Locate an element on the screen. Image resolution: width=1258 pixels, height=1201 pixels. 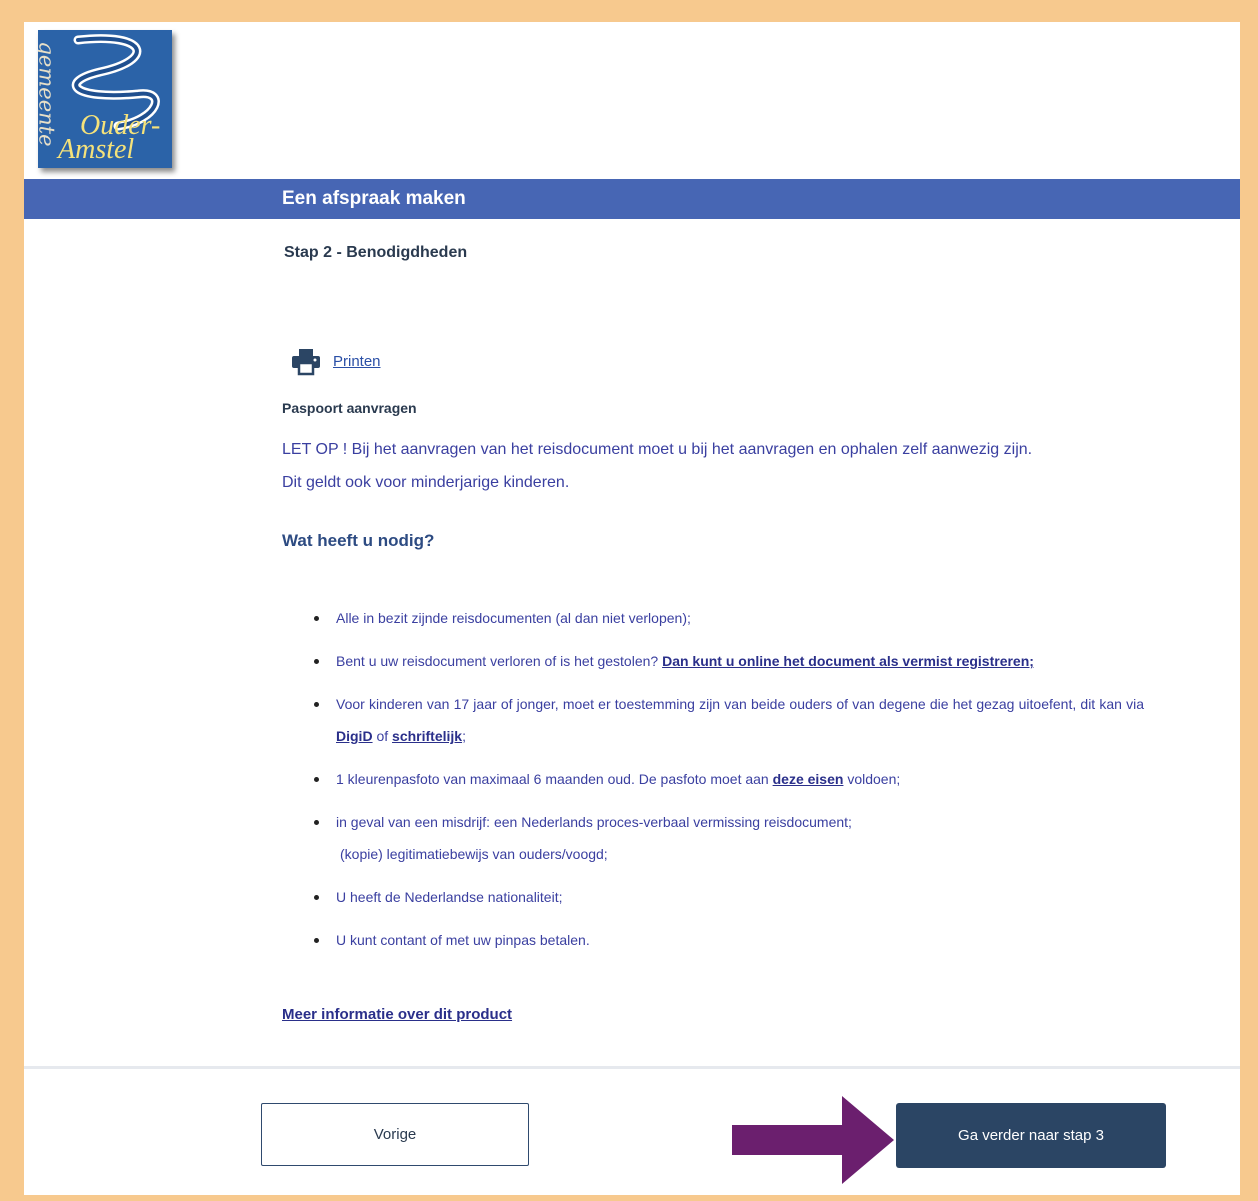
digid-link: DigiD is located at coordinates (354, 736).